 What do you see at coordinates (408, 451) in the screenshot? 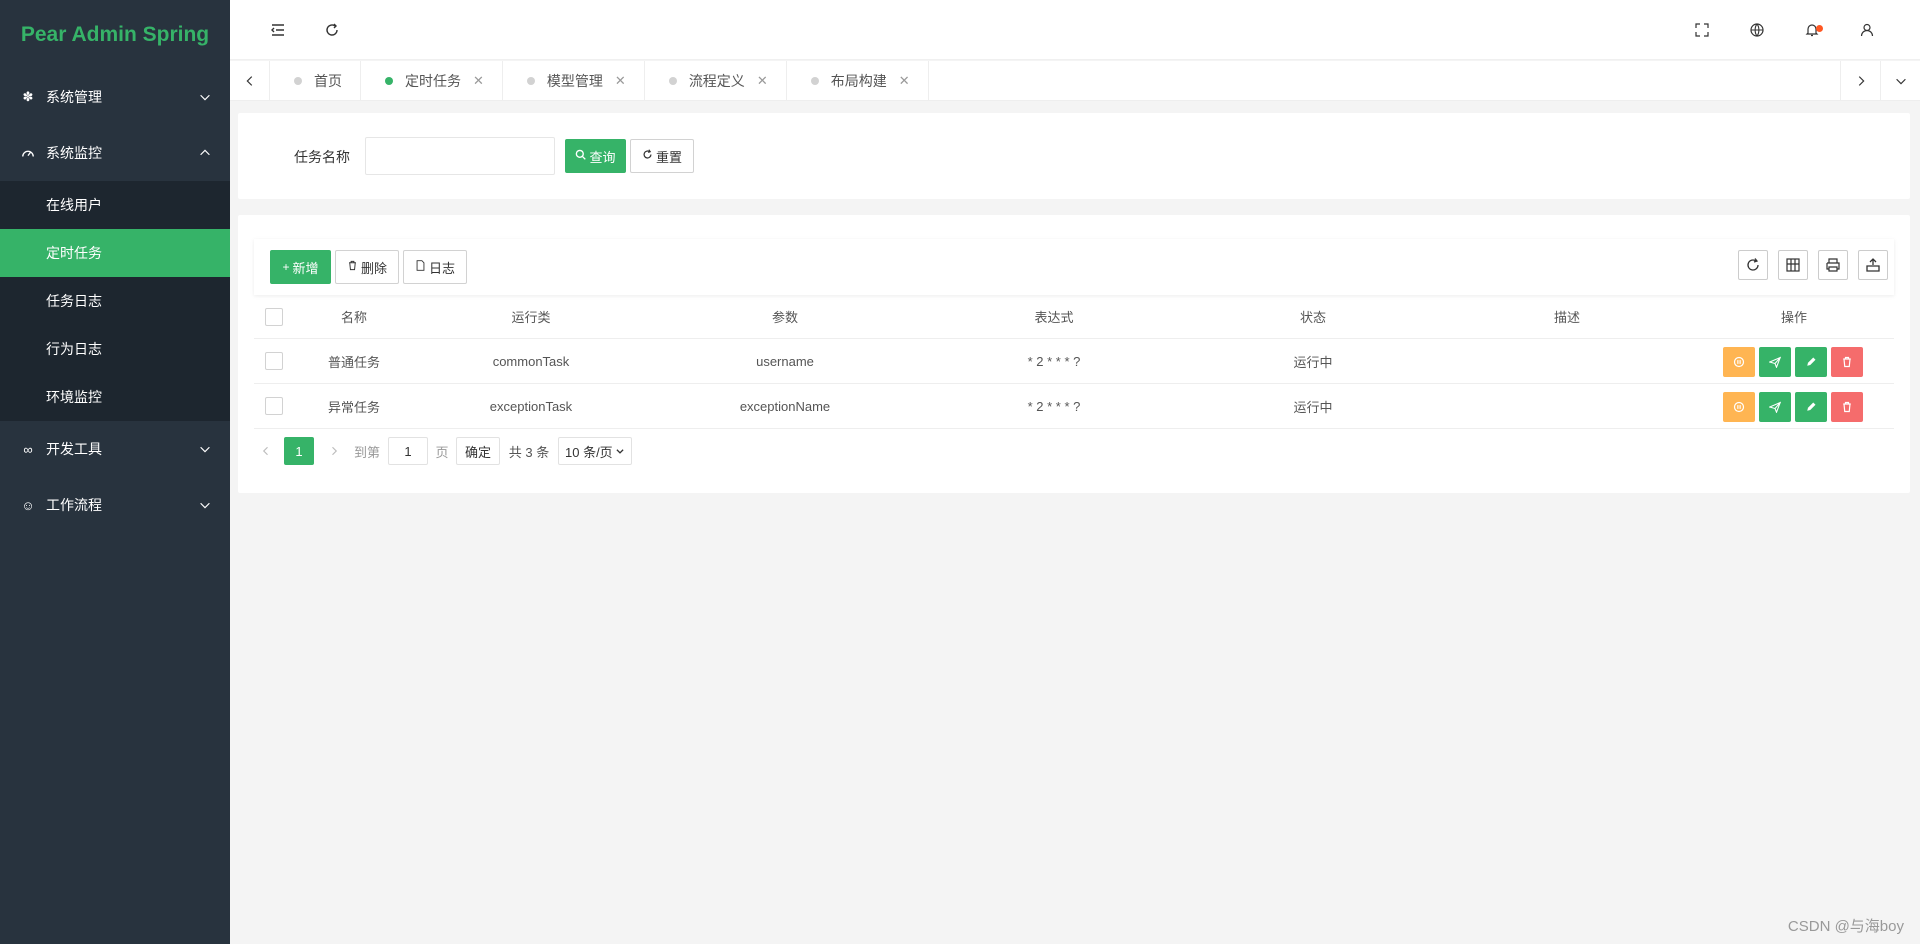
I see `goto-page-input: 1` at bounding box center [408, 451].